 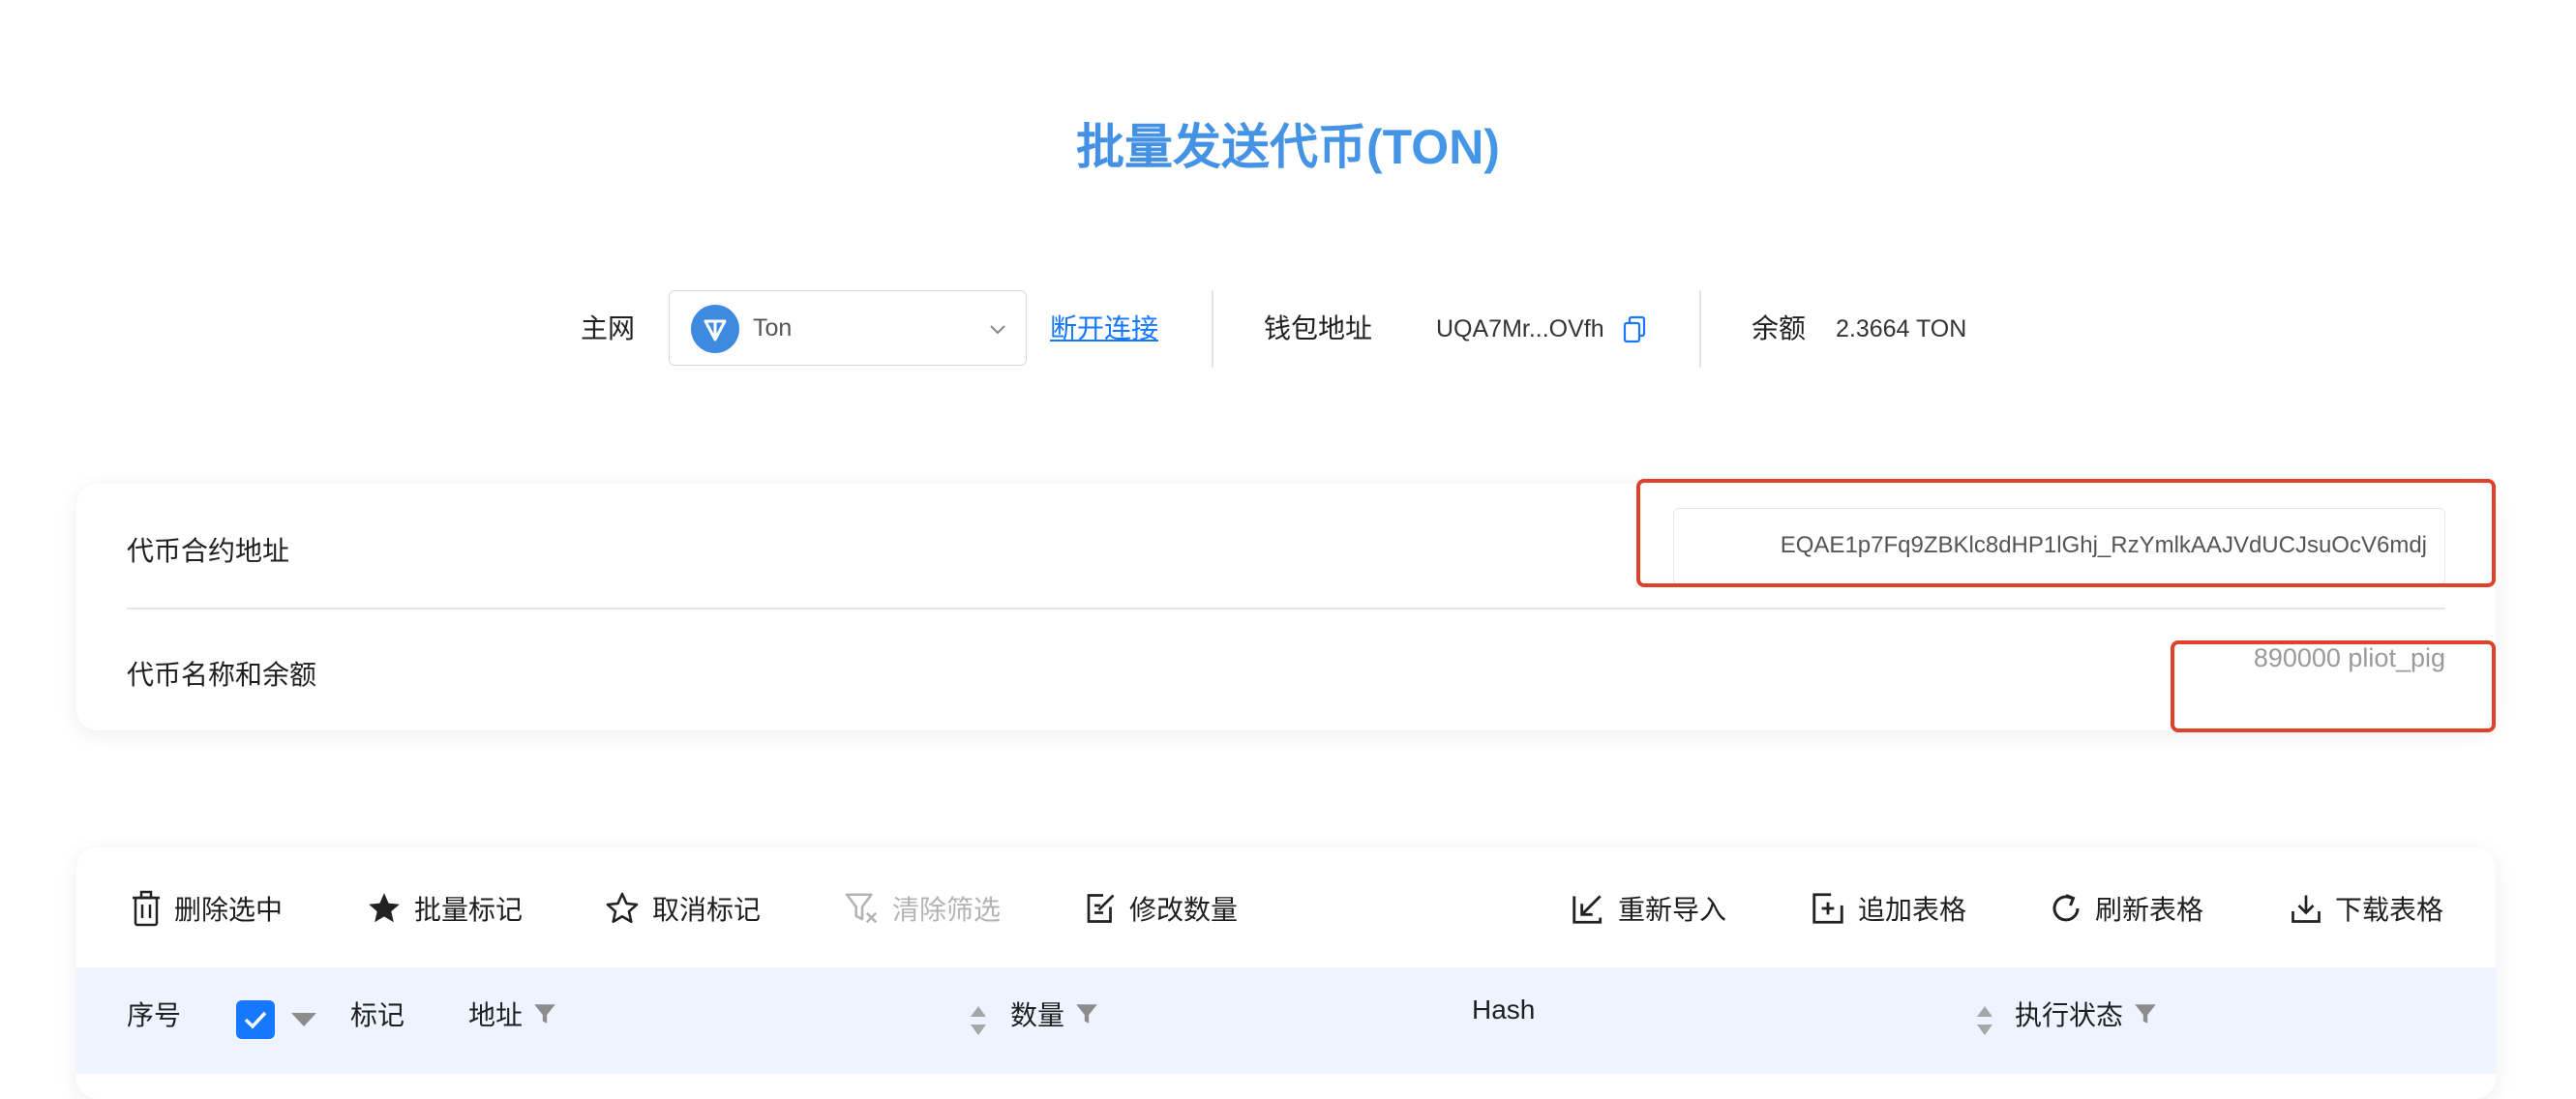 I want to click on table-header: 序号 标记 地址 数量 Hash 执行状态, so click(x=1286, y=1020).